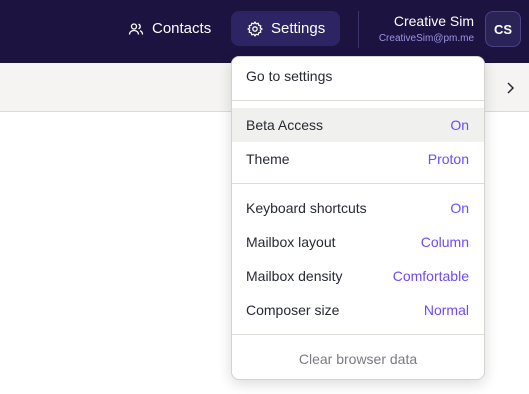 The height and width of the screenshot is (394, 529). What do you see at coordinates (430, 276) in the screenshot?
I see `mailbox-density-value: Comfortable` at bounding box center [430, 276].